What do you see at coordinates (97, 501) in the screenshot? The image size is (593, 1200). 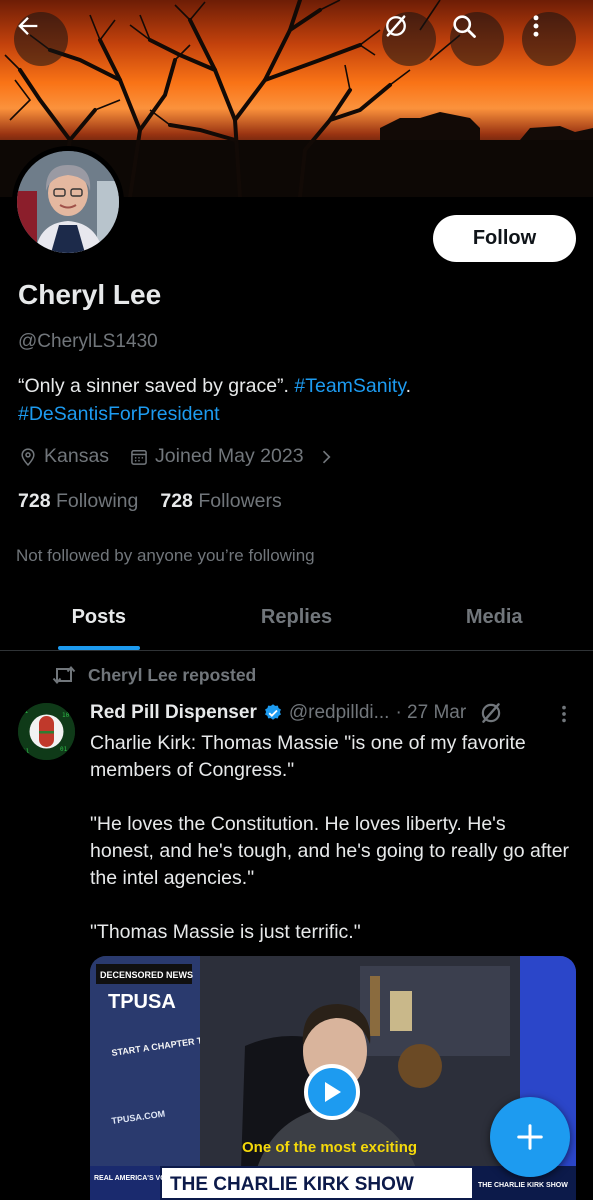 I see `following-label: Following` at bounding box center [97, 501].